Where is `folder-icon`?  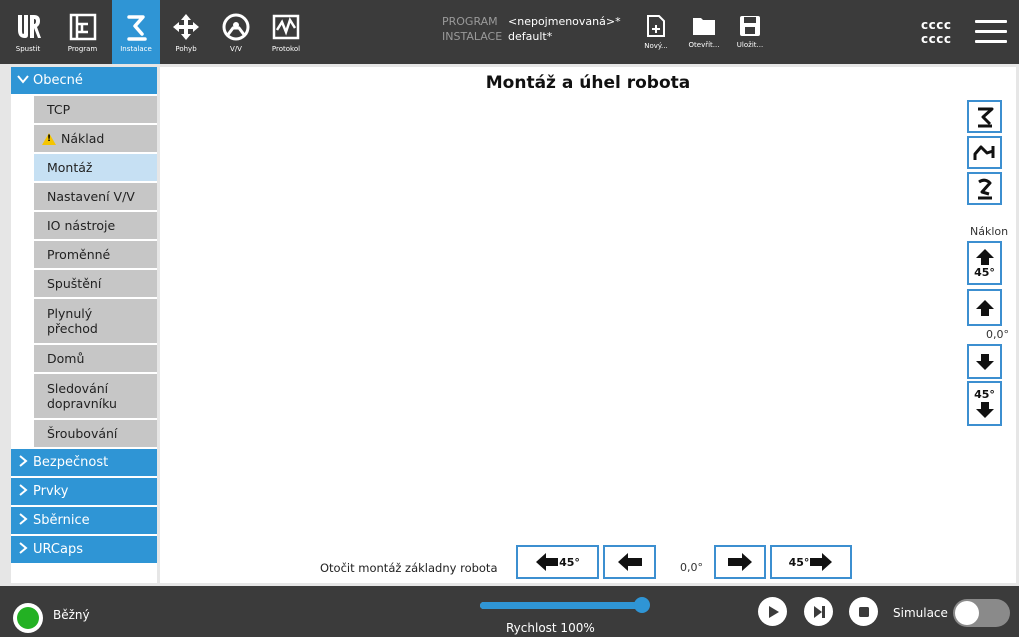 folder-icon is located at coordinates (704, 26).